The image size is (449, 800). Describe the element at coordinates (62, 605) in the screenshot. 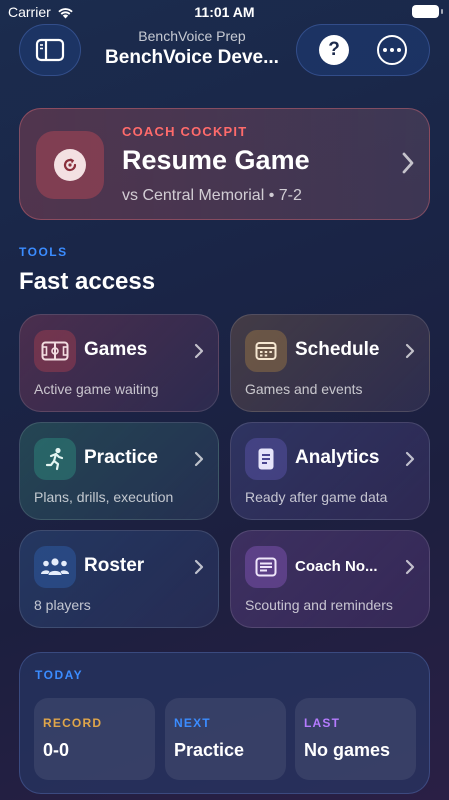

I see `tile-subtitle: 8 players` at that location.